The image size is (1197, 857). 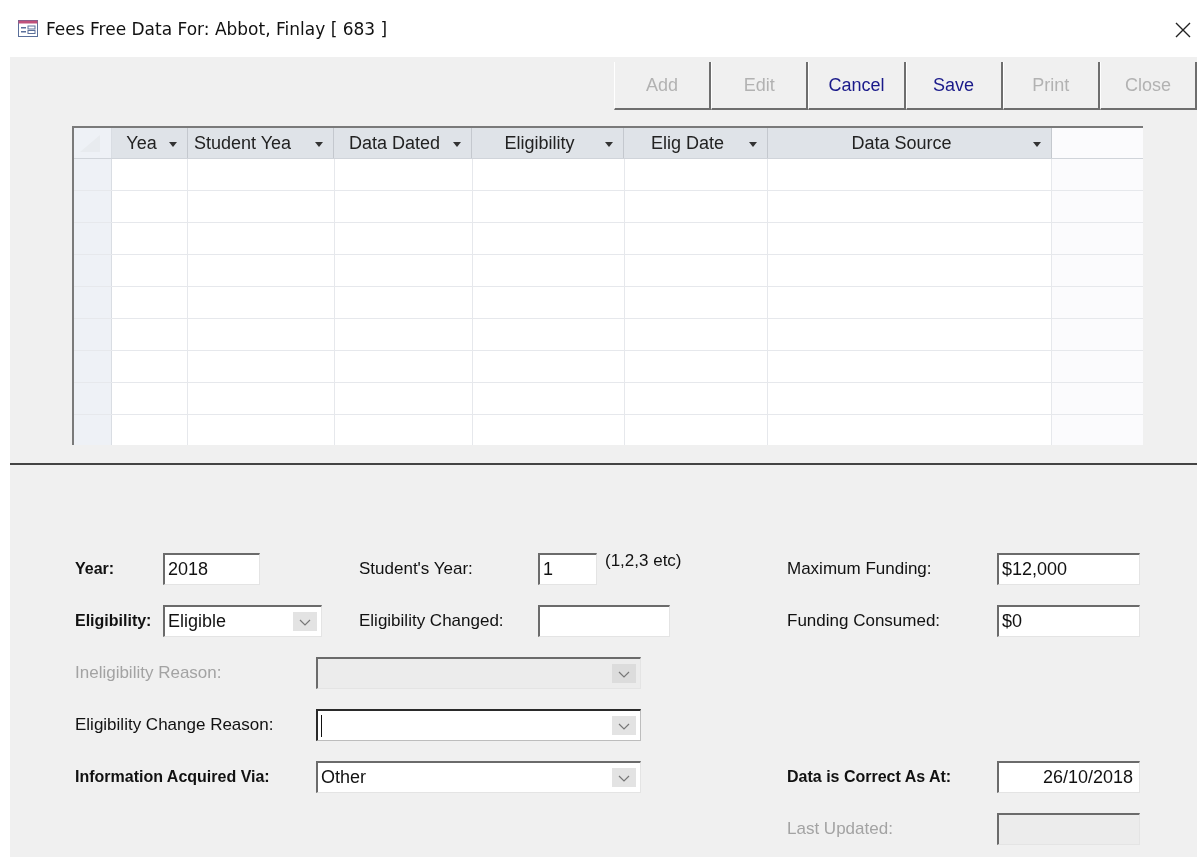 What do you see at coordinates (211, 569) in the screenshot?
I see `text-field: 2018` at bounding box center [211, 569].